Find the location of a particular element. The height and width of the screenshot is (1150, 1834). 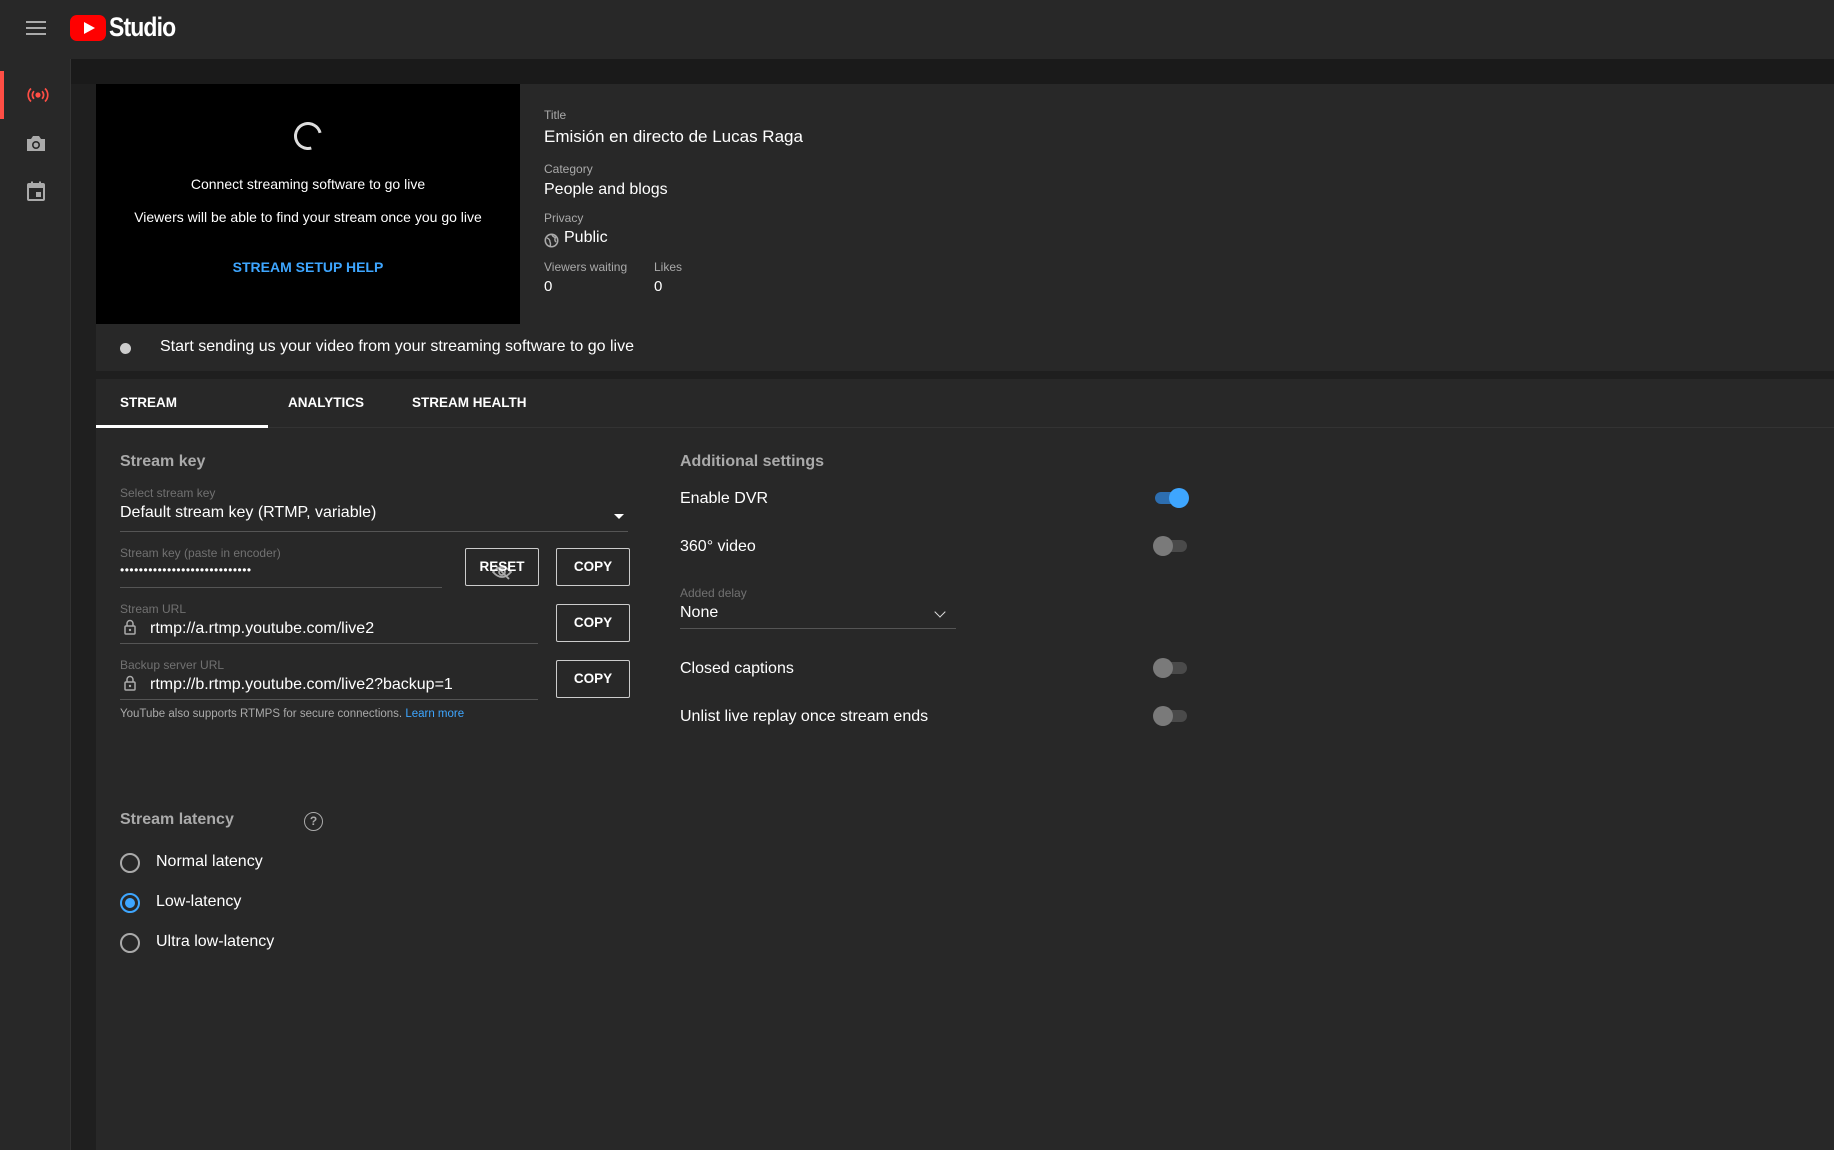

category-label: Category is located at coordinates (568, 169).